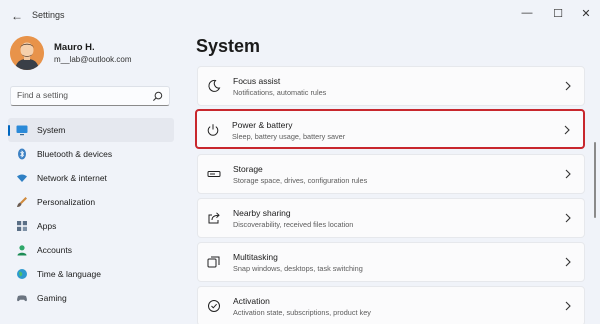  Describe the element at coordinates (91, 130) in the screenshot. I see `sidebar-item-system: System` at that location.